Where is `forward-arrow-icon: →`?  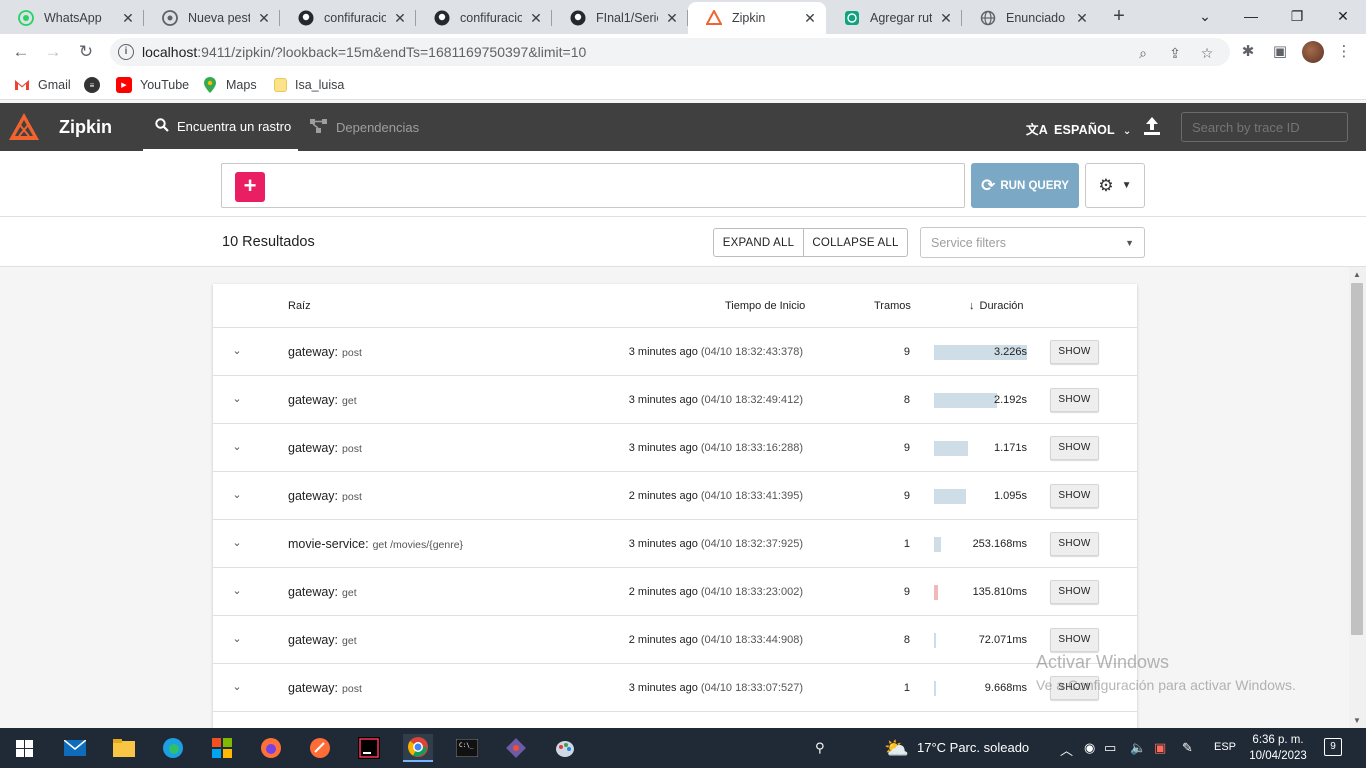 forward-arrow-icon: → is located at coordinates (53, 52).